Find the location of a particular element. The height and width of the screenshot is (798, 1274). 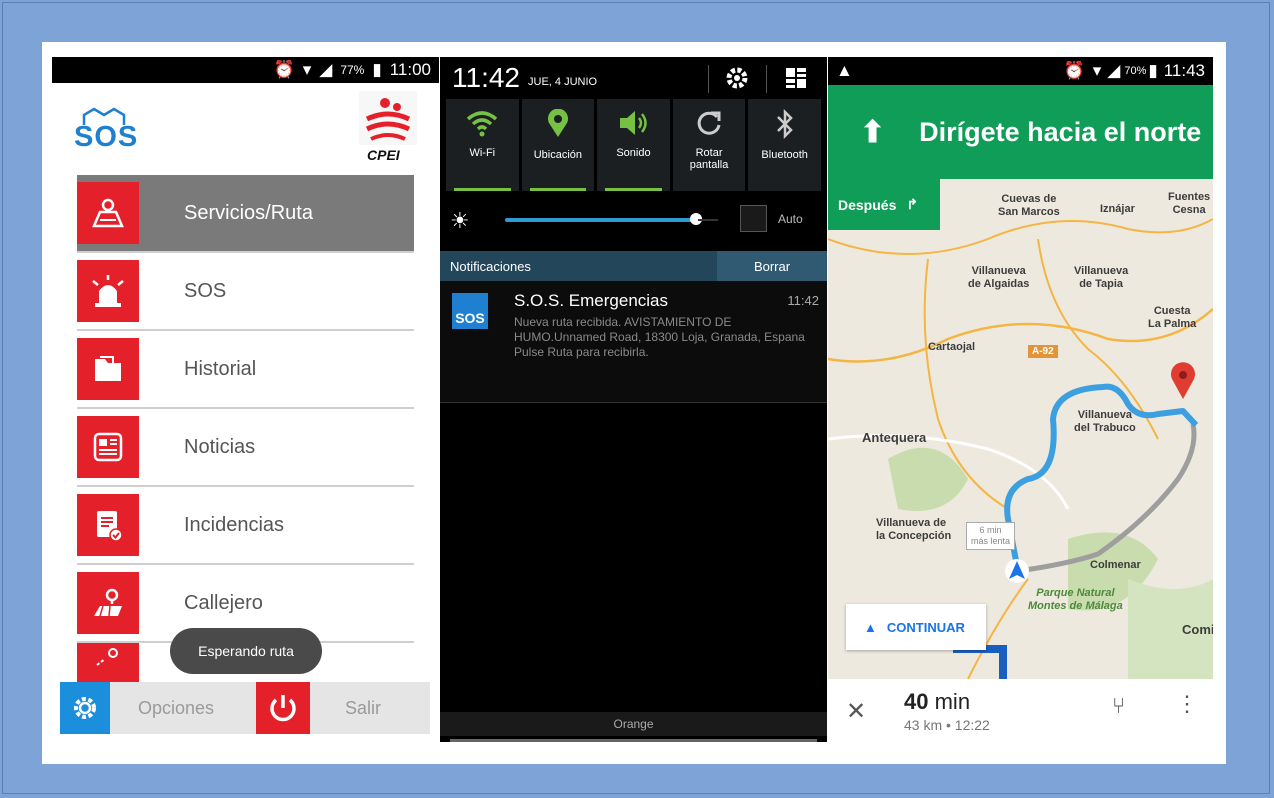

menu-item-label: Incidencias is located at coordinates (234, 524).